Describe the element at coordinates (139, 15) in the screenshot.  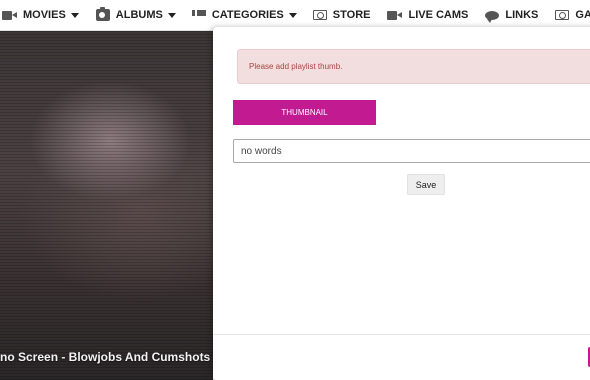
I see `nav-albums-label: ALBUMS` at that location.